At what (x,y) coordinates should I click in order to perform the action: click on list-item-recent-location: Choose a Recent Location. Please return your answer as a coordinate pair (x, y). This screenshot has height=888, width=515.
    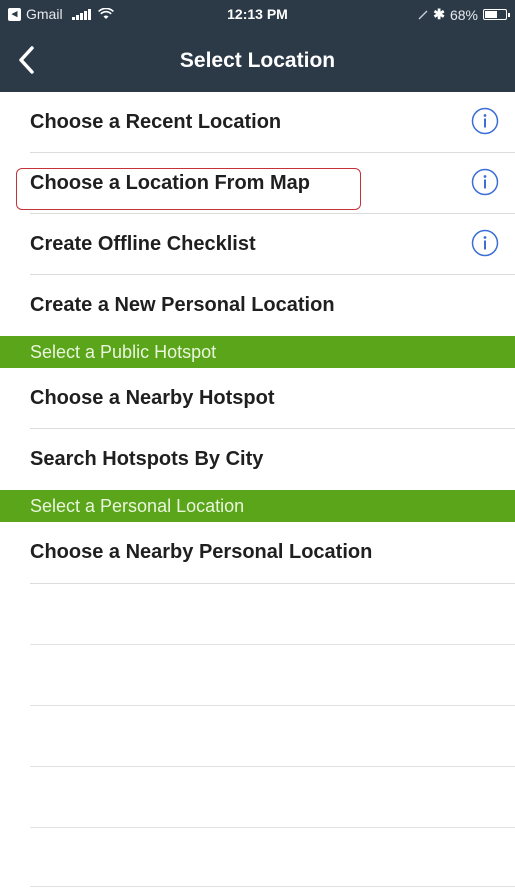
    Looking at the image, I should click on (257, 122).